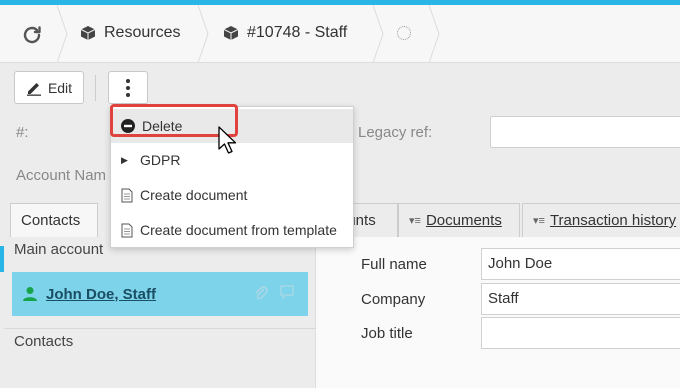 This screenshot has width=680, height=388. Describe the element at coordinates (33, 89) in the screenshot. I see `pencil-icon` at that location.